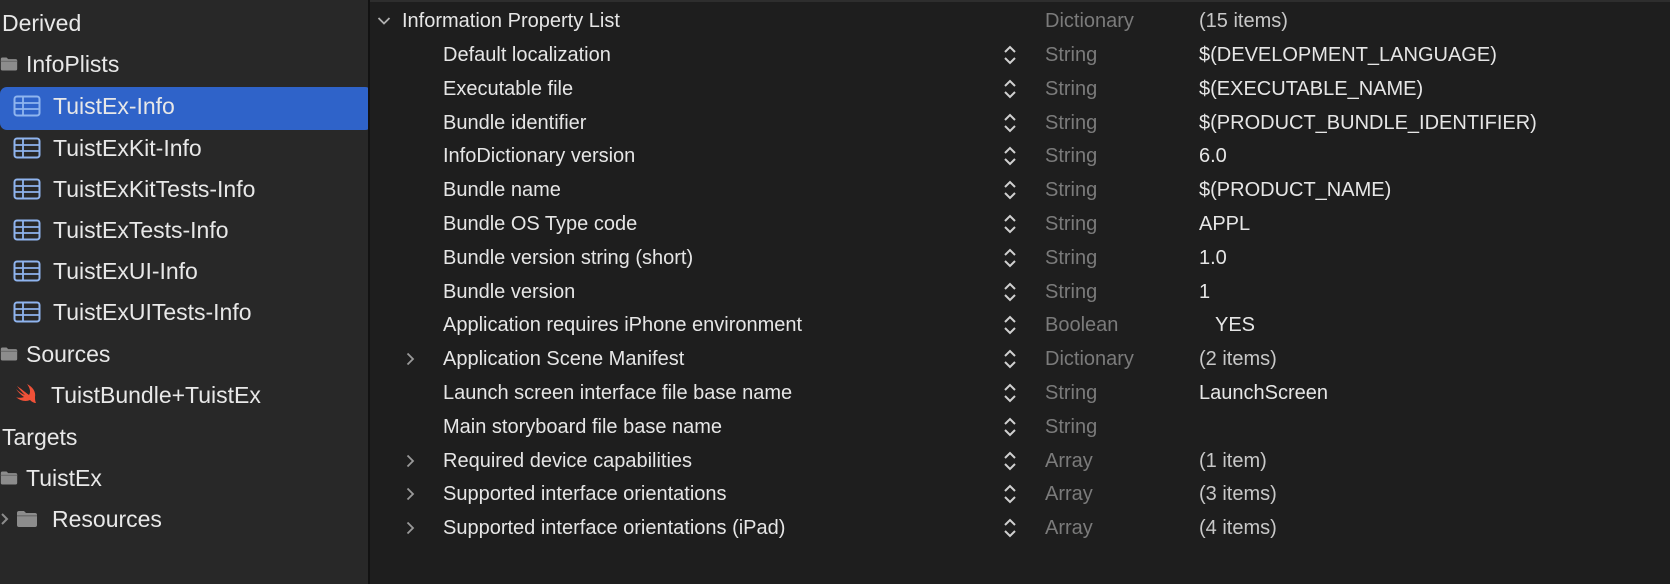 This screenshot has width=1670, height=584. What do you see at coordinates (184, 64) in the screenshot?
I see `sidebar-item-infoplists: InfoPlists` at bounding box center [184, 64].